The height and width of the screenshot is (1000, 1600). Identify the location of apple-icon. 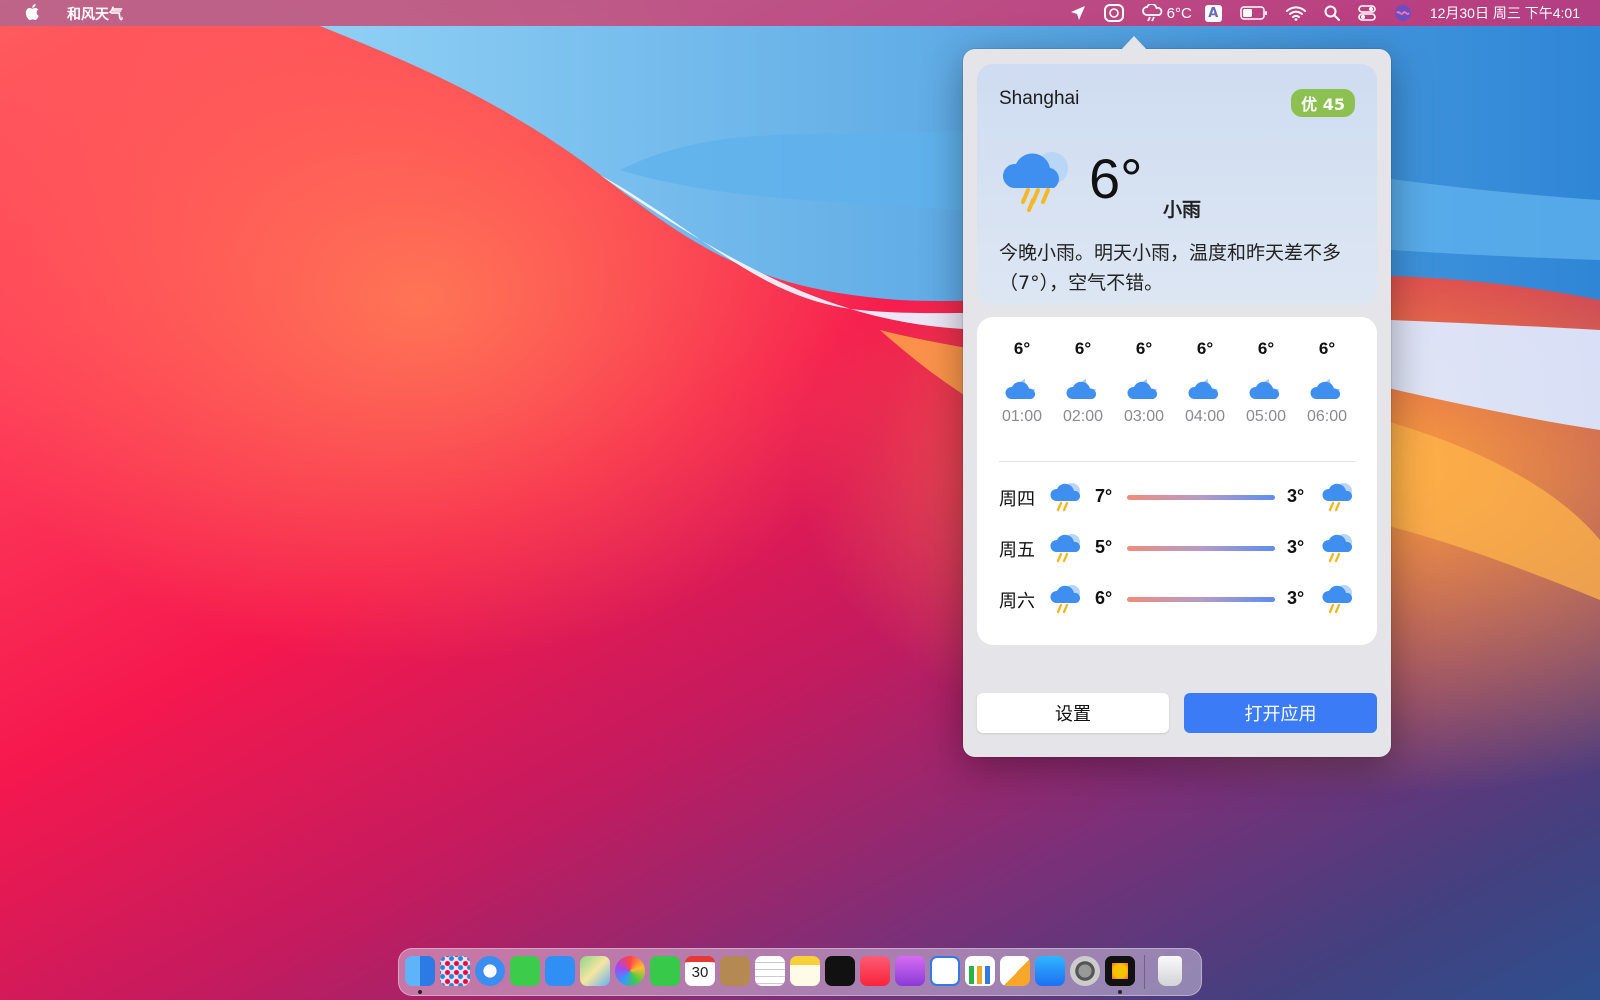
(32, 12).